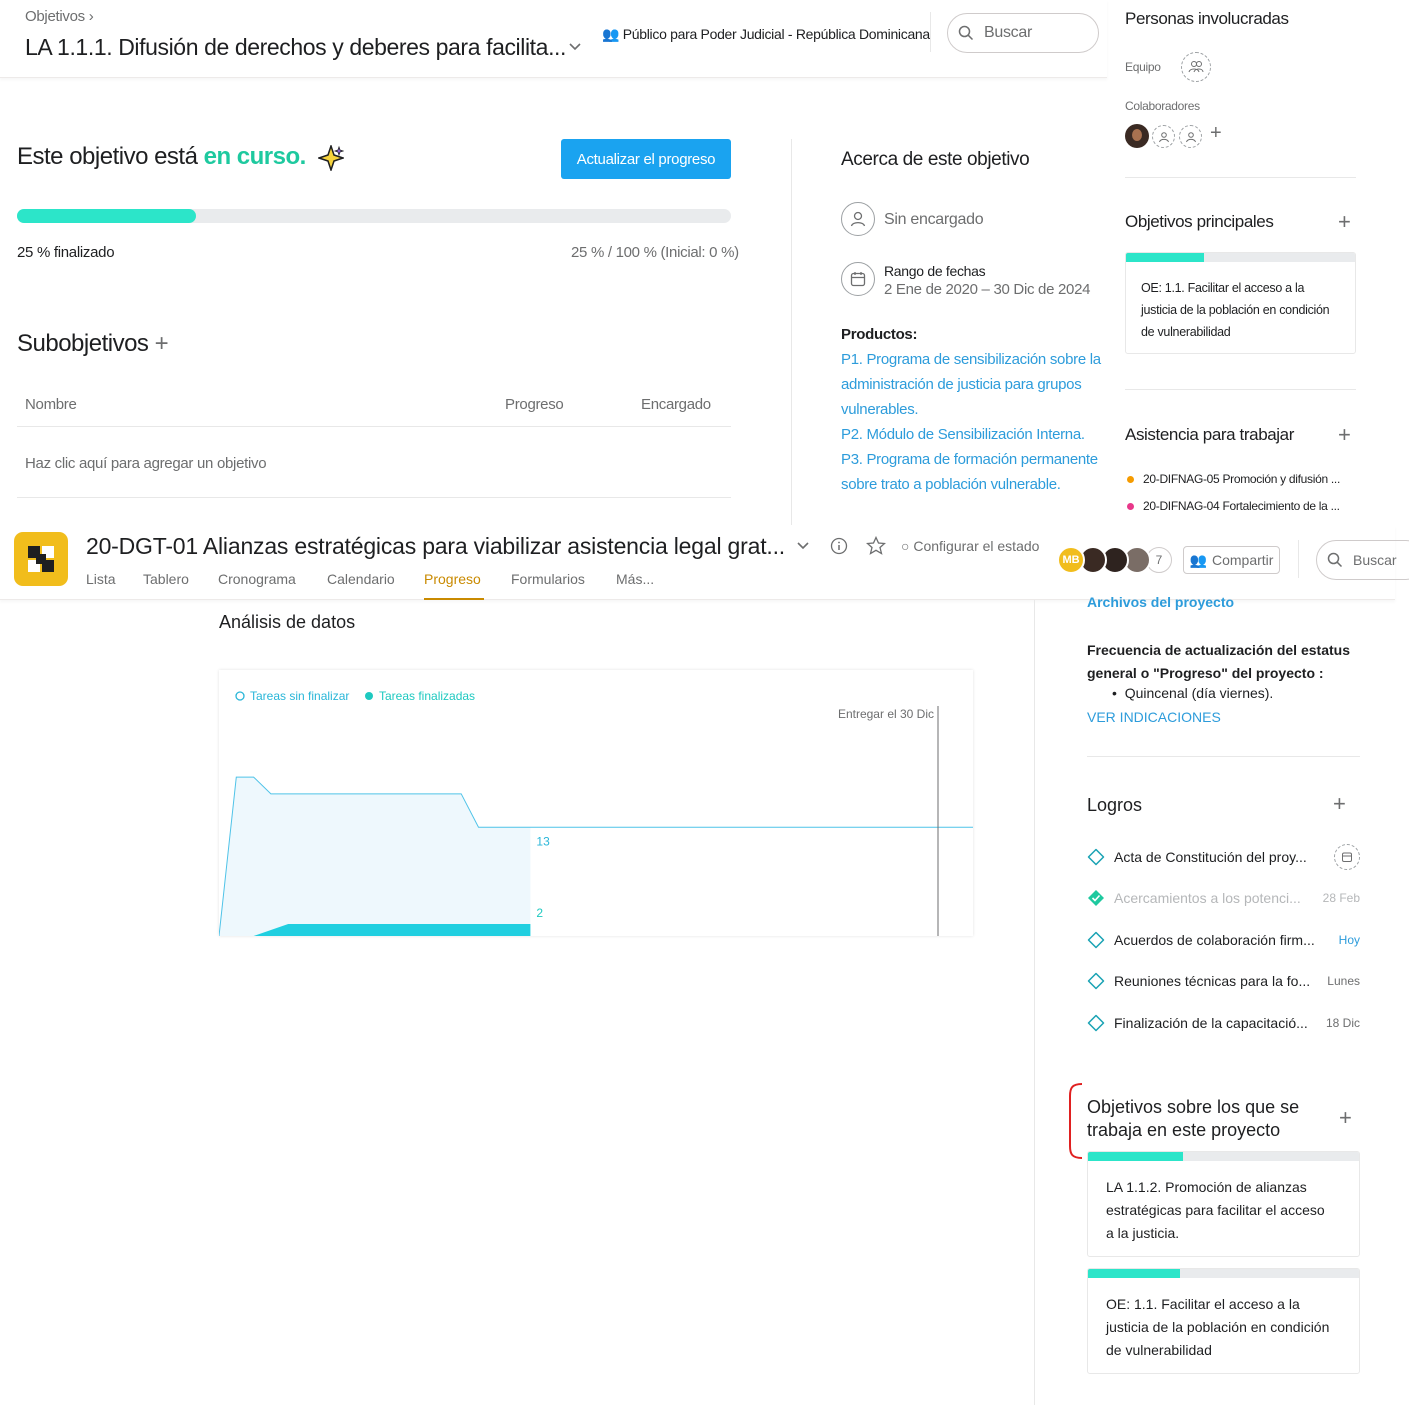 The width and height of the screenshot is (1409, 1405). I want to click on info-icon, so click(839, 546).